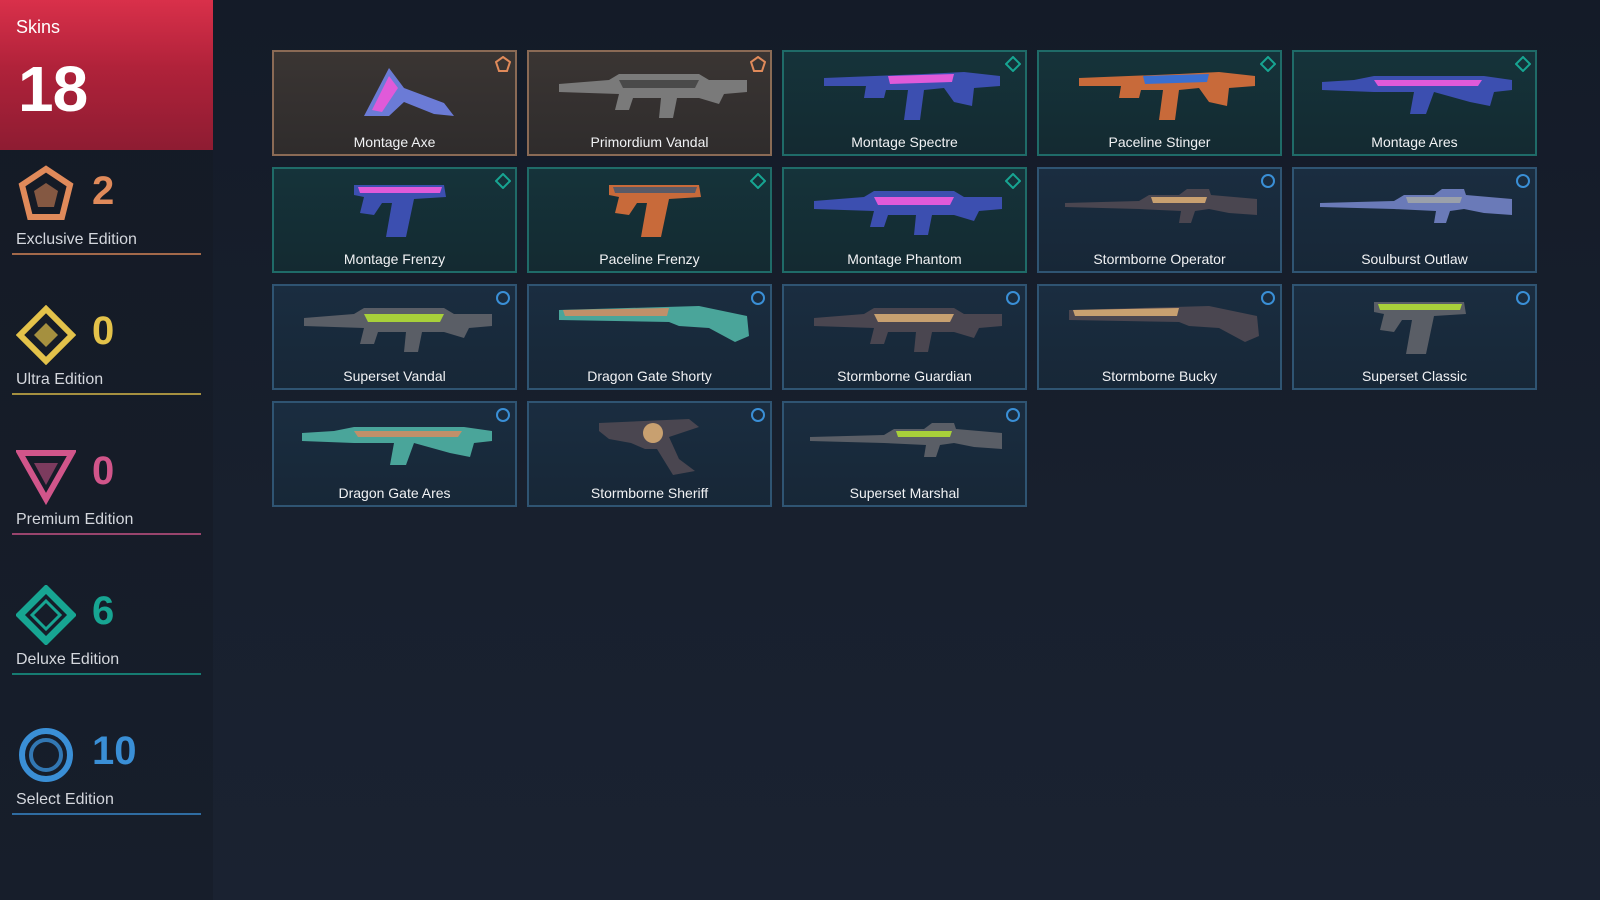 The width and height of the screenshot is (1600, 900). Describe the element at coordinates (649, 447) in the screenshot. I see `revolver-weapon-image` at that location.